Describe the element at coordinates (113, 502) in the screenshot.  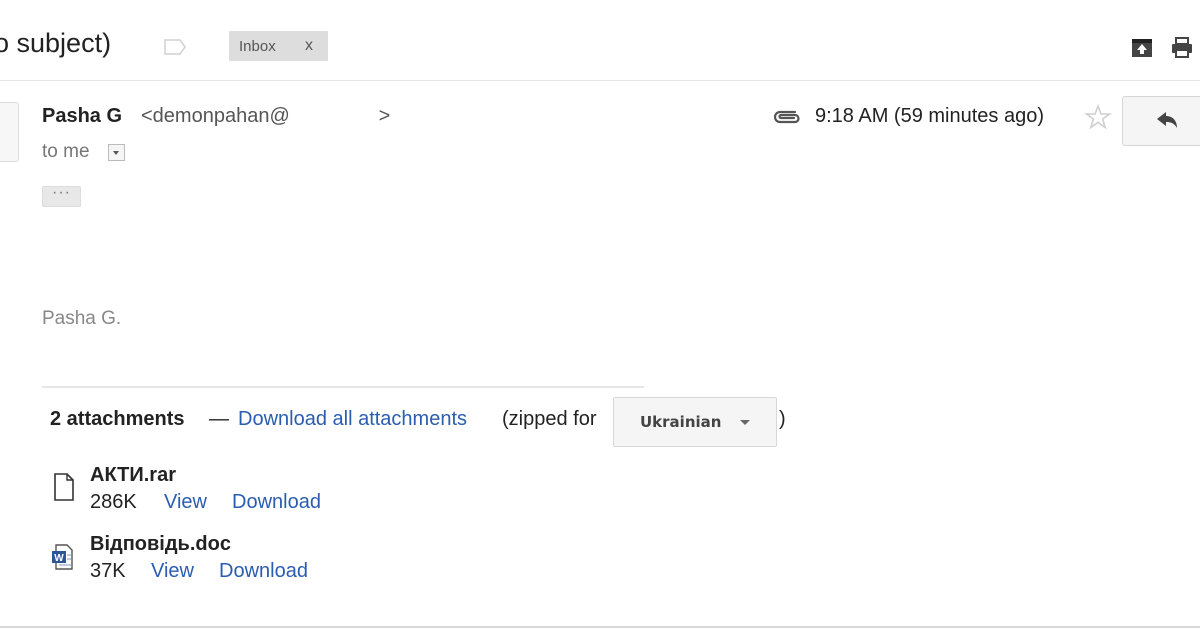
I see `attachment-size: 286K` at that location.